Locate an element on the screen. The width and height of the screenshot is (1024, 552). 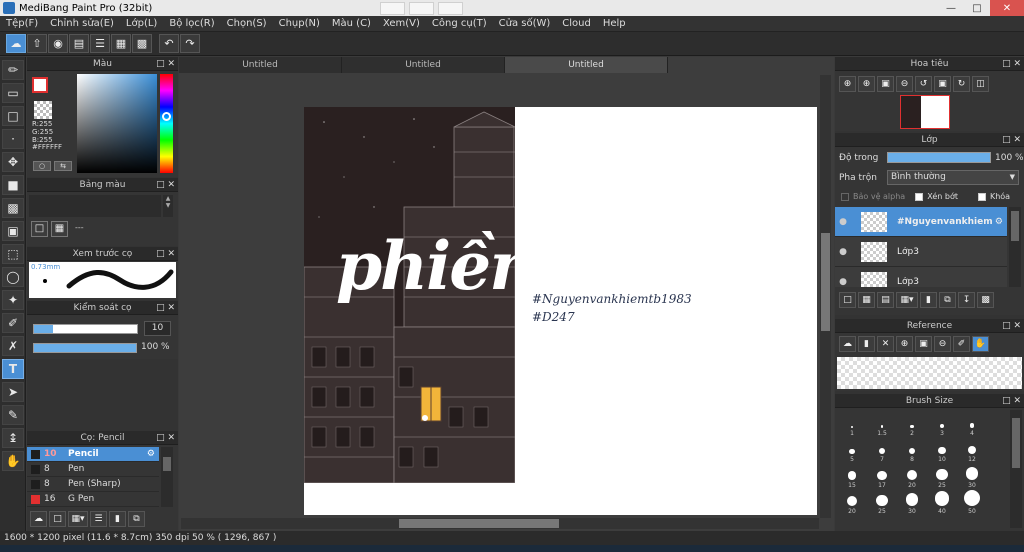
divide-tool-icon: ✎ is located at coordinates (13, 415).